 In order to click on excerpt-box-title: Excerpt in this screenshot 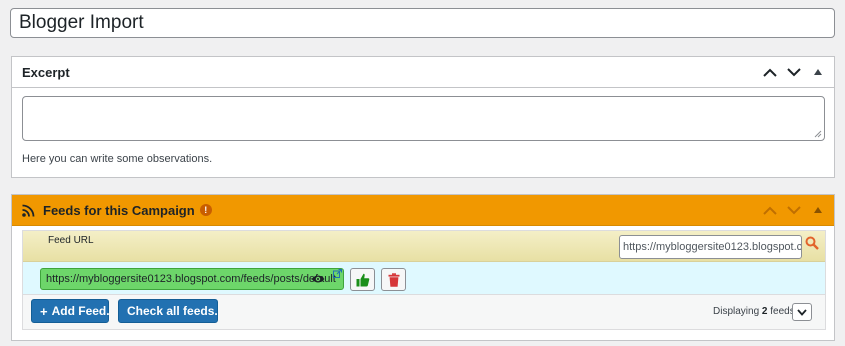, I will do `click(46, 72)`.